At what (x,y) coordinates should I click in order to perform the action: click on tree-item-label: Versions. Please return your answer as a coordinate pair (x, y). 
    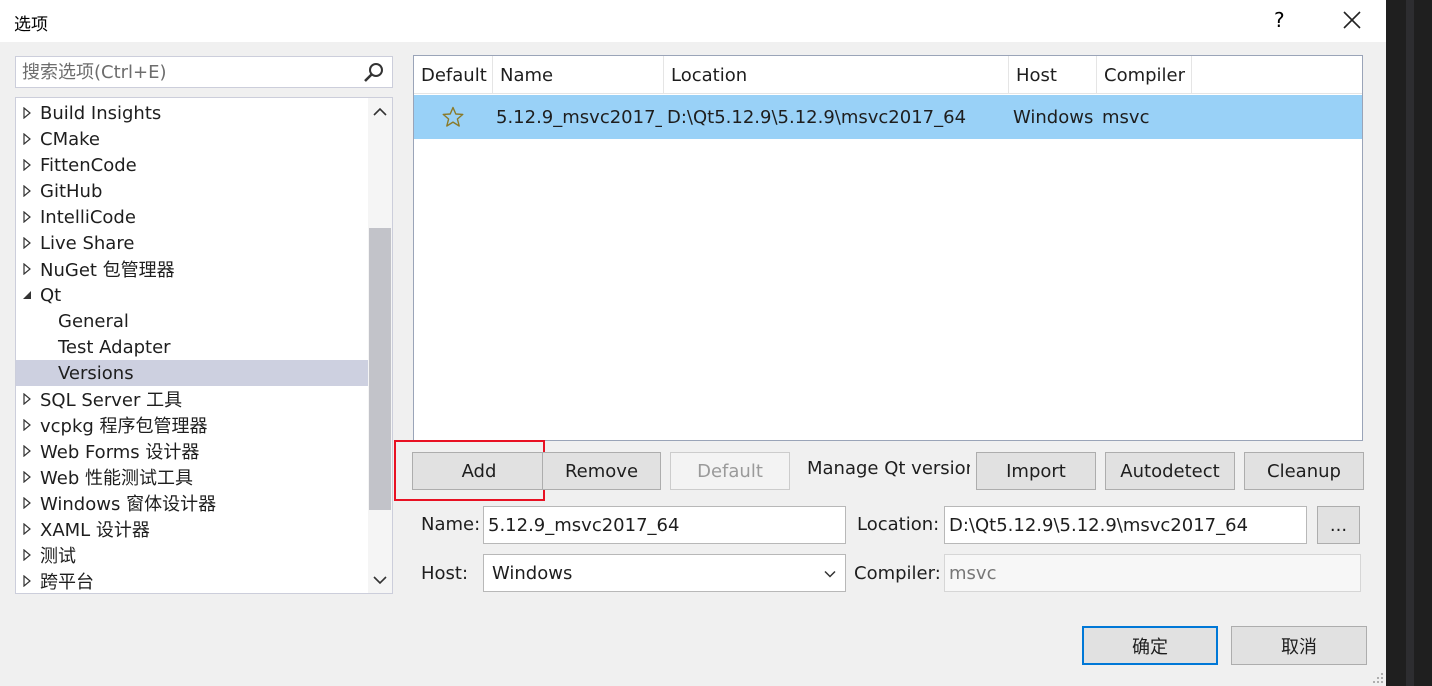
    Looking at the image, I should click on (96, 373).